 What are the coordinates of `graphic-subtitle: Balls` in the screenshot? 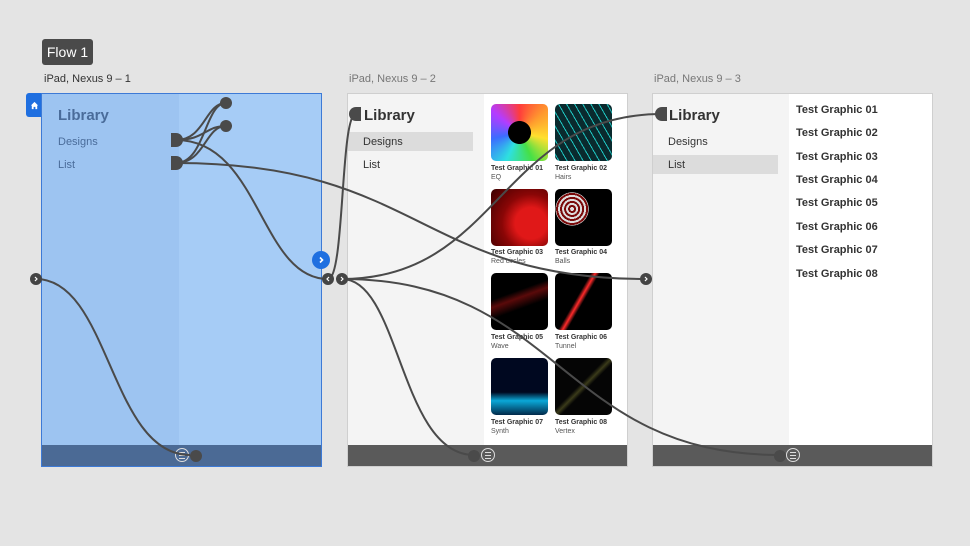 It's located at (563, 261).